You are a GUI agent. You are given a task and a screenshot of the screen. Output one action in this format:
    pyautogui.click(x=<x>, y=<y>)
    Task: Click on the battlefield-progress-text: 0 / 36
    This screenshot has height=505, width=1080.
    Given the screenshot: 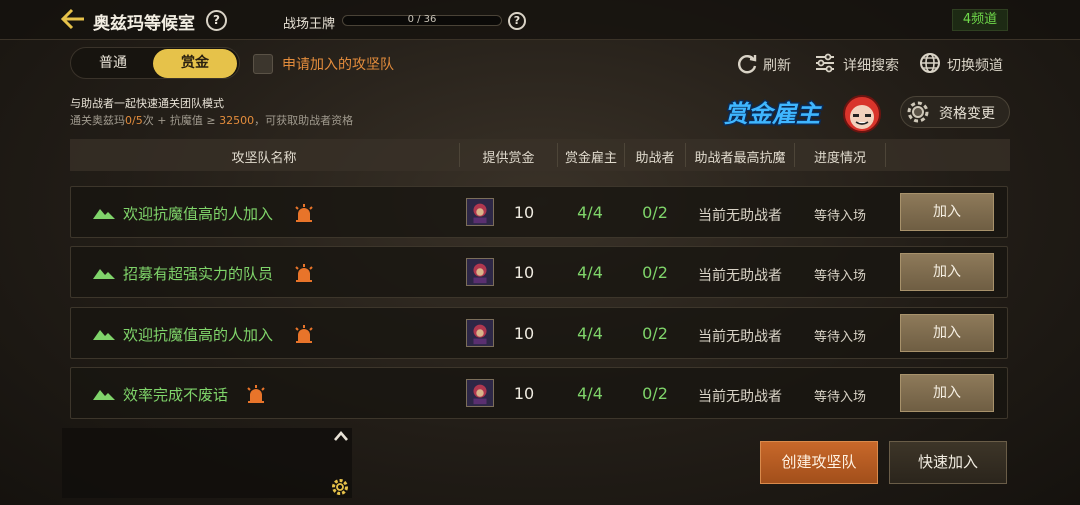 What is the action you would take?
    pyautogui.click(x=422, y=19)
    